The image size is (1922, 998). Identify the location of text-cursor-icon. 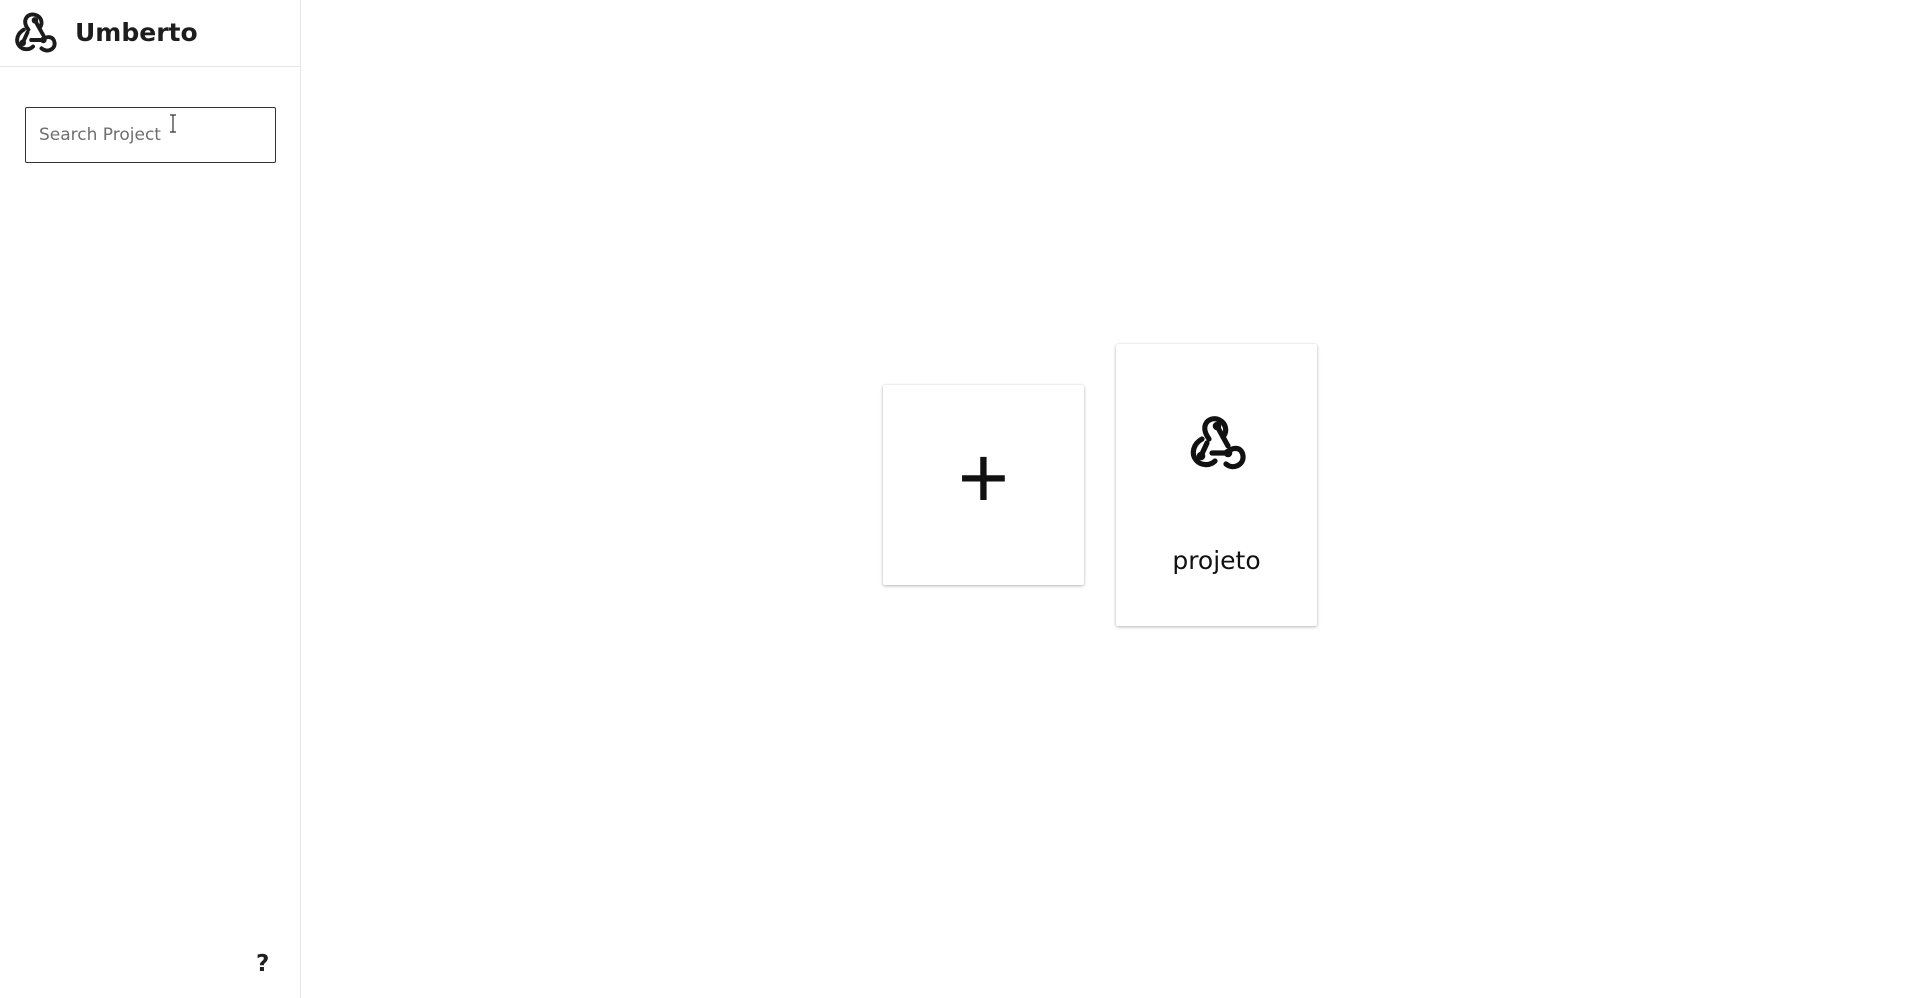
(173, 123).